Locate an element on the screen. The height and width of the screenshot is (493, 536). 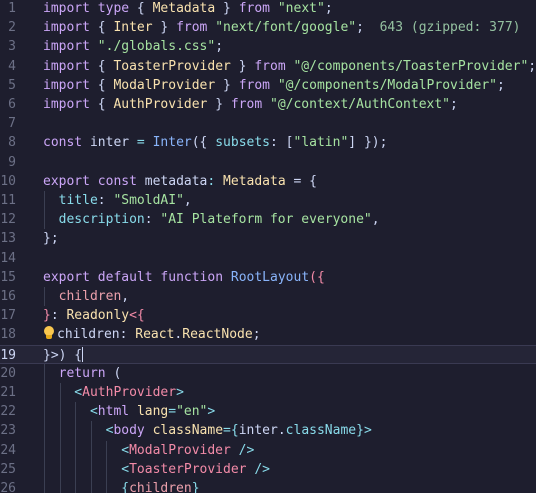
code-line: 10 export const metadata: Metadata = { is located at coordinates (268, 181).